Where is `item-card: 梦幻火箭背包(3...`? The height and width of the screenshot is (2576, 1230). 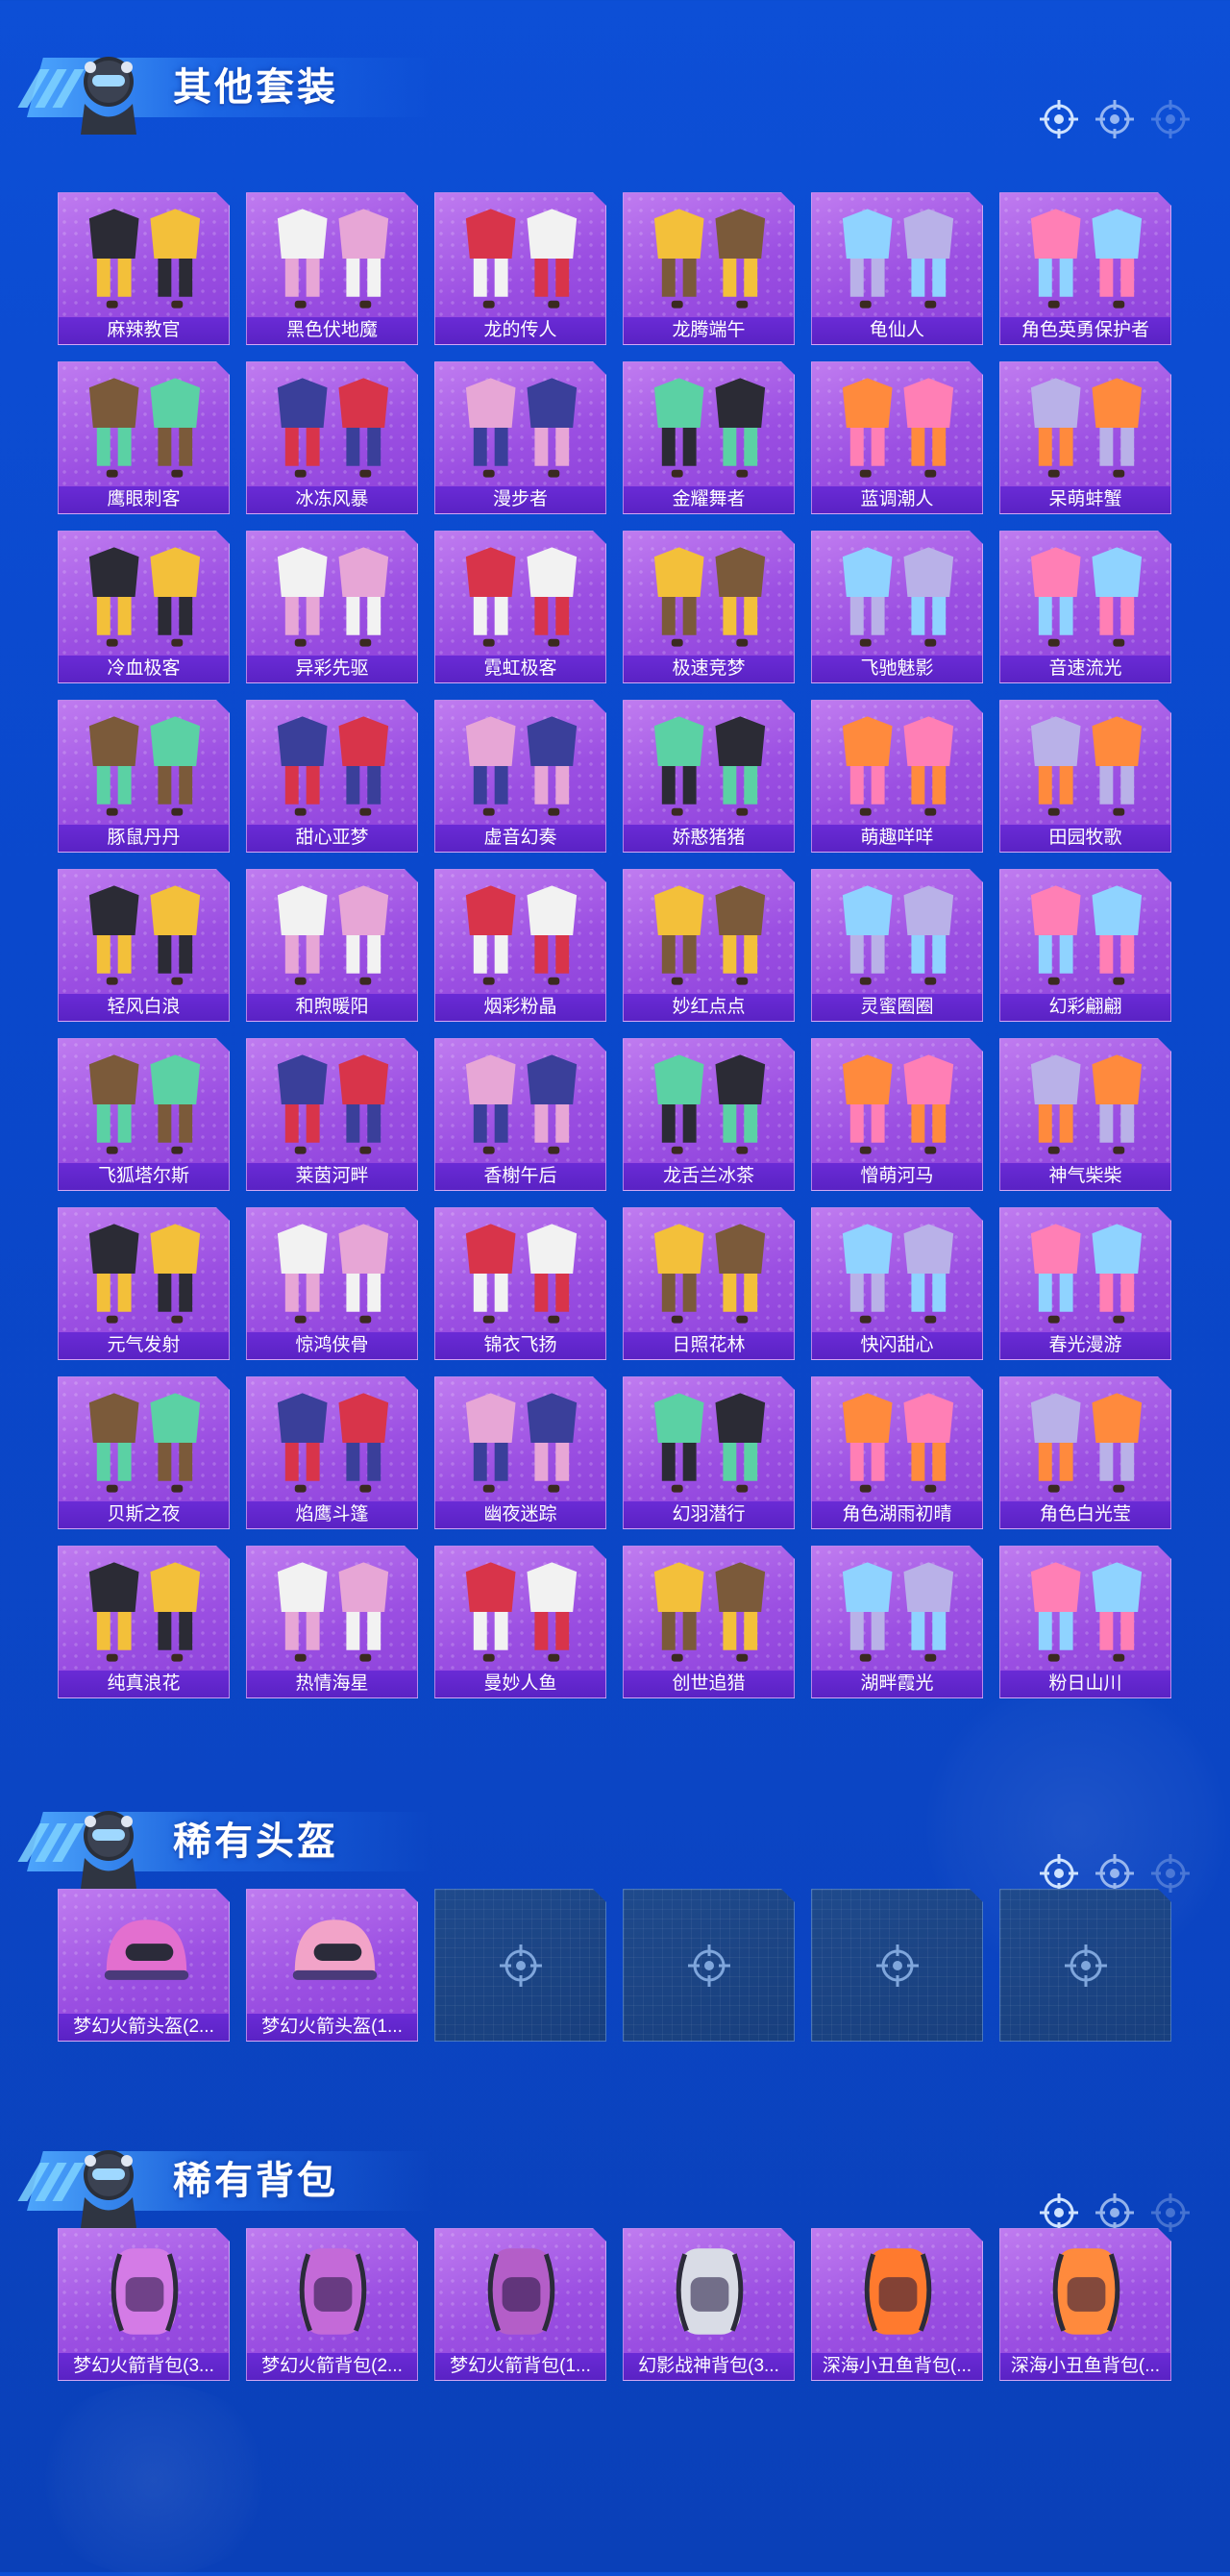
item-card: 梦幻火箭背包(3... is located at coordinates (144, 2304).